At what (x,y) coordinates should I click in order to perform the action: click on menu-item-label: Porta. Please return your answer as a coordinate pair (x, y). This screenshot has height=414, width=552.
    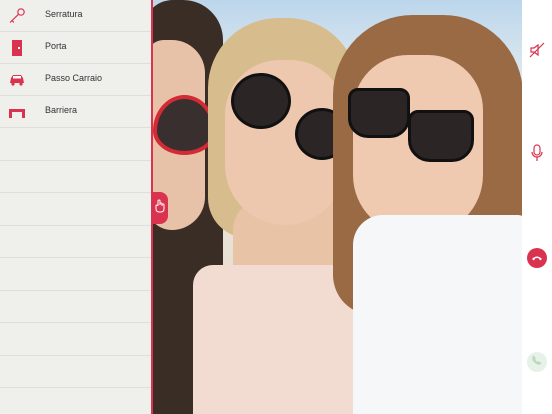
    Looking at the image, I should click on (56, 46).